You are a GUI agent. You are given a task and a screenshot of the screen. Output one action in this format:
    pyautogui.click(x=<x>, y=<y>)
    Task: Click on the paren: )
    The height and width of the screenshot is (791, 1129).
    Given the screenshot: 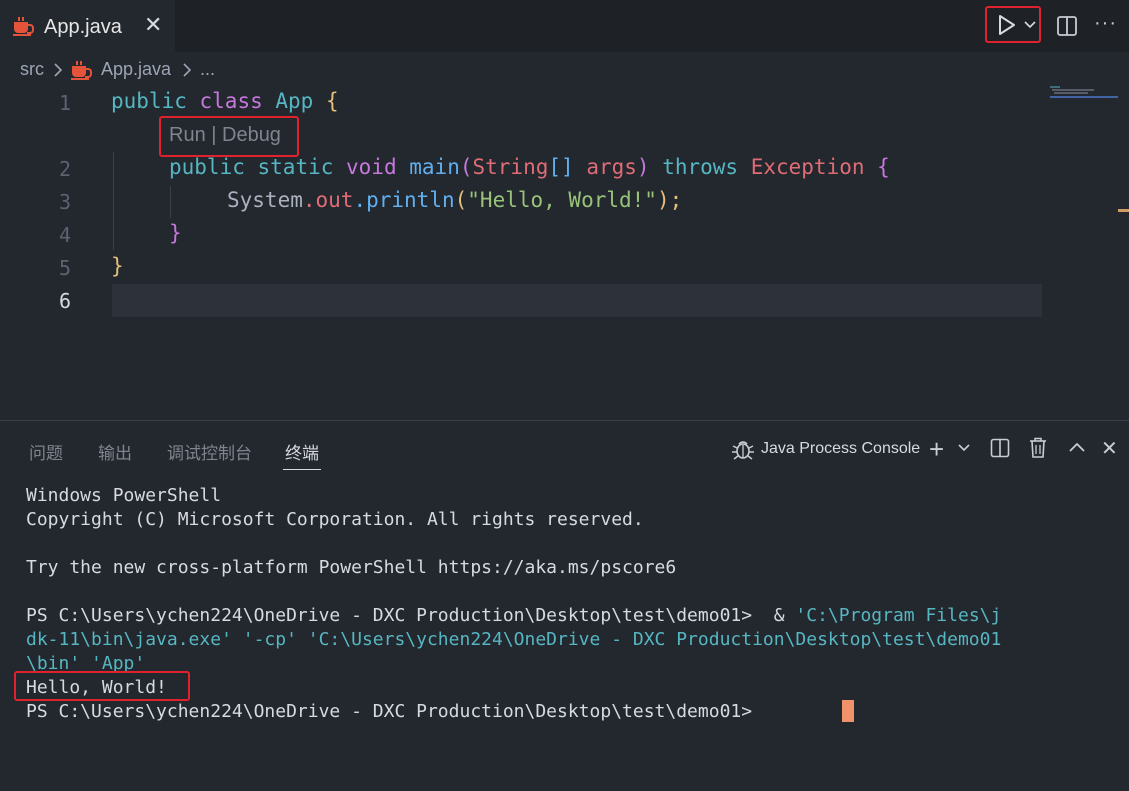 What is the action you would take?
    pyautogui.click(x=643, y=167)
    